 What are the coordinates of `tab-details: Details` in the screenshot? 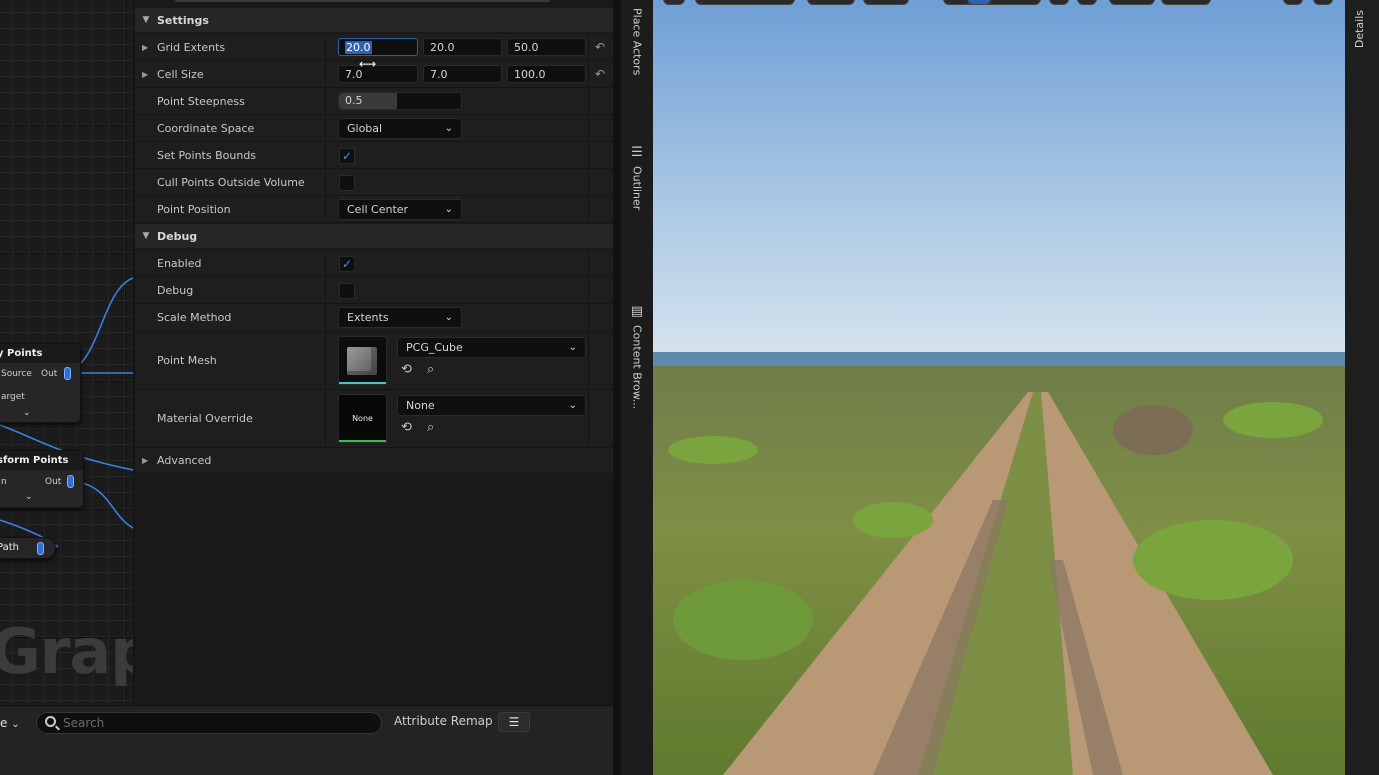 It's located at (1362, 30).